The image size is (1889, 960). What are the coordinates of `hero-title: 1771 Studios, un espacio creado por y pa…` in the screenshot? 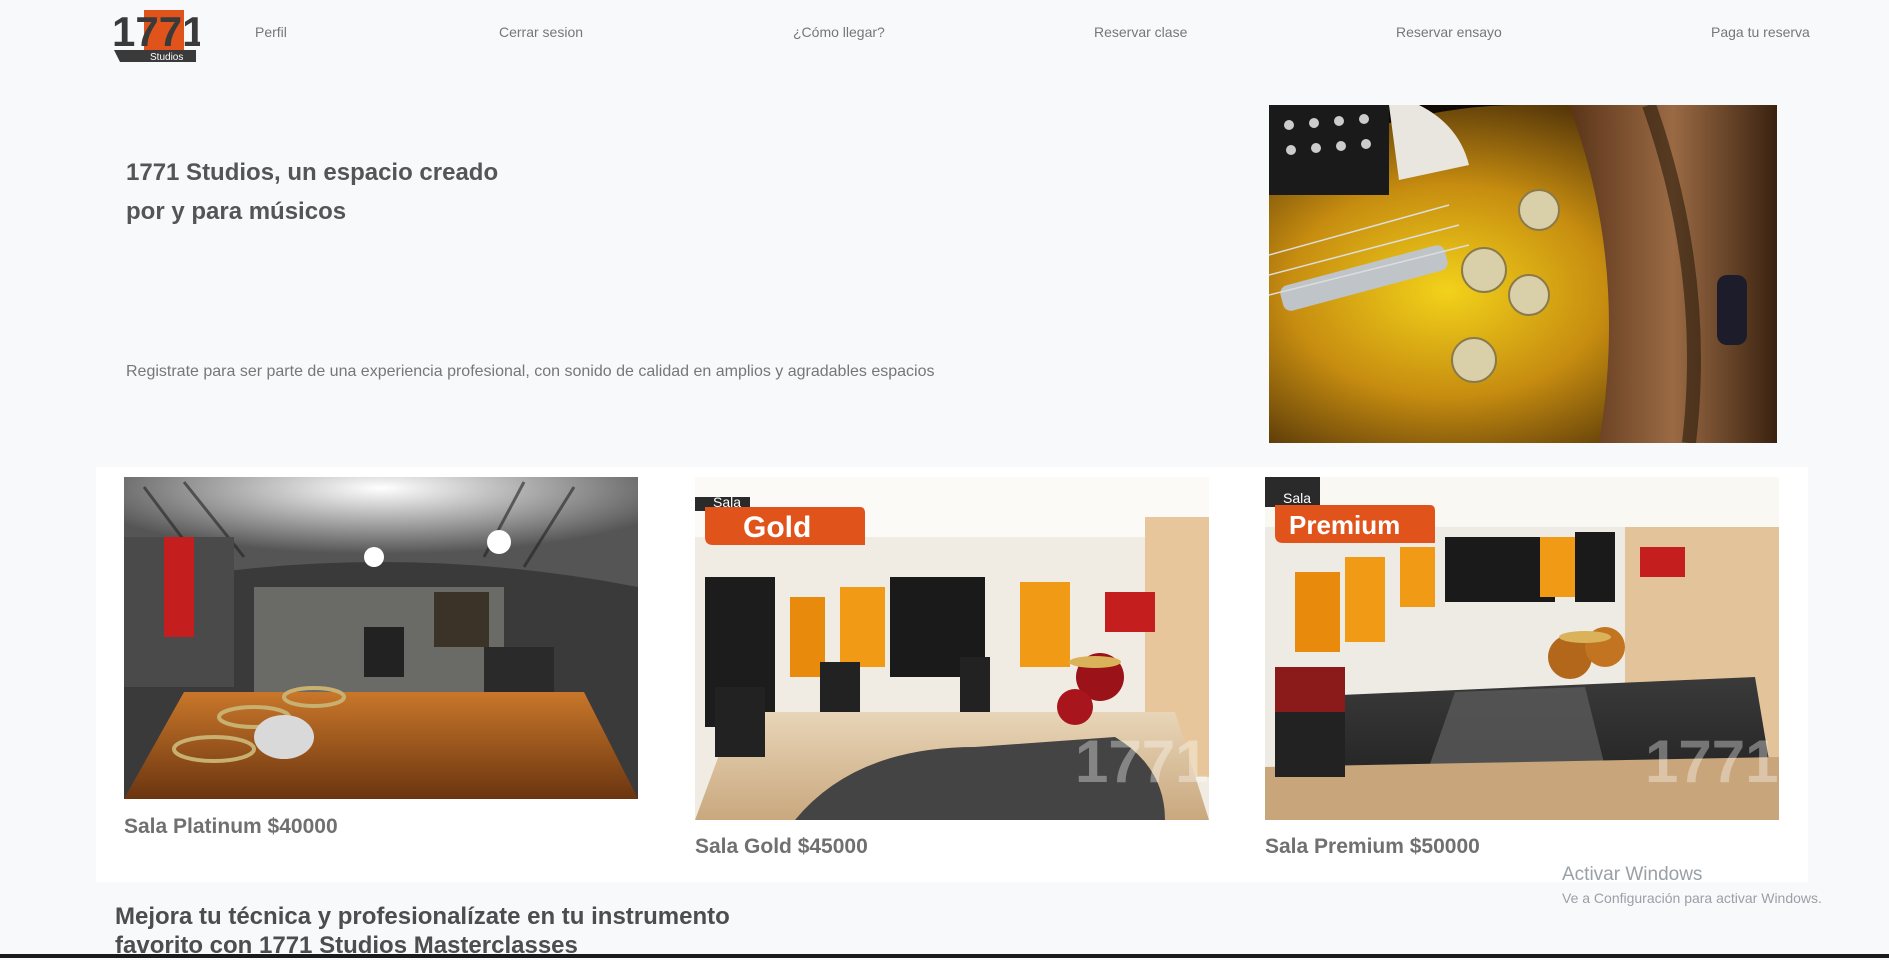 It's located at (312, 192).